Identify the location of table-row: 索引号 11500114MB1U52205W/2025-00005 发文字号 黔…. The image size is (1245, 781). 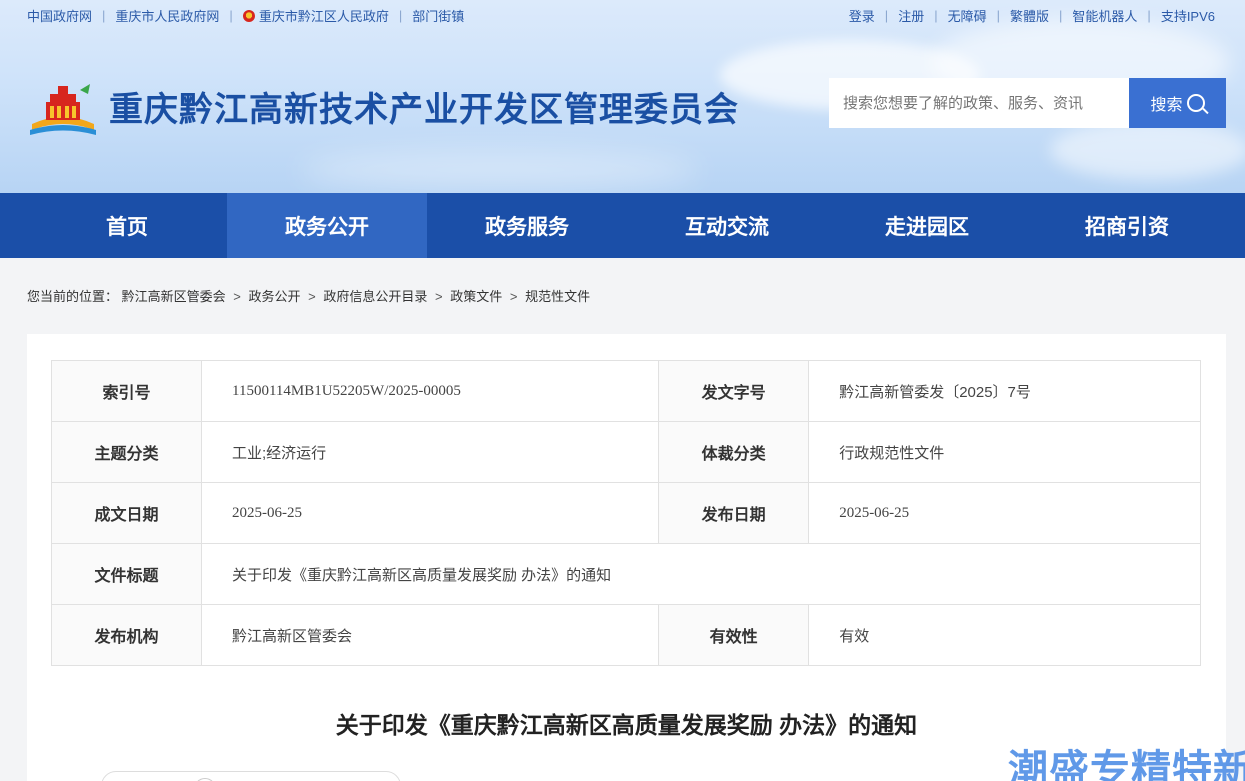
(626, 391).